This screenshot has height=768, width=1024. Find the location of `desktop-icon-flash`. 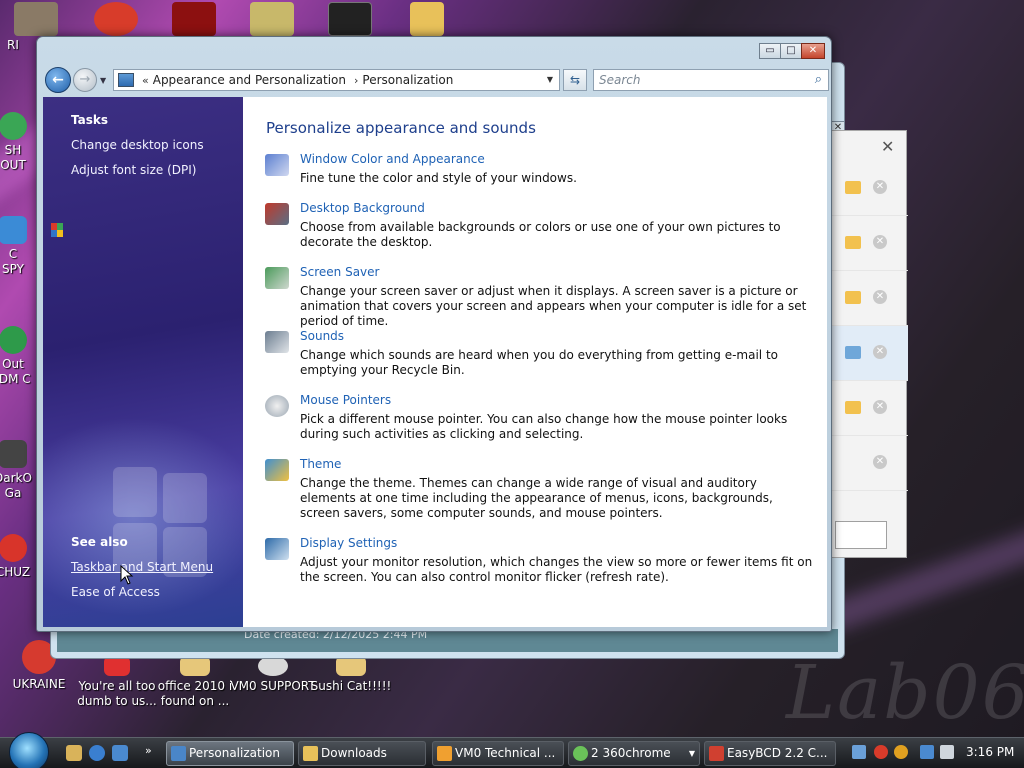

desktop-icon-flash is located at coordinates (194, 19).